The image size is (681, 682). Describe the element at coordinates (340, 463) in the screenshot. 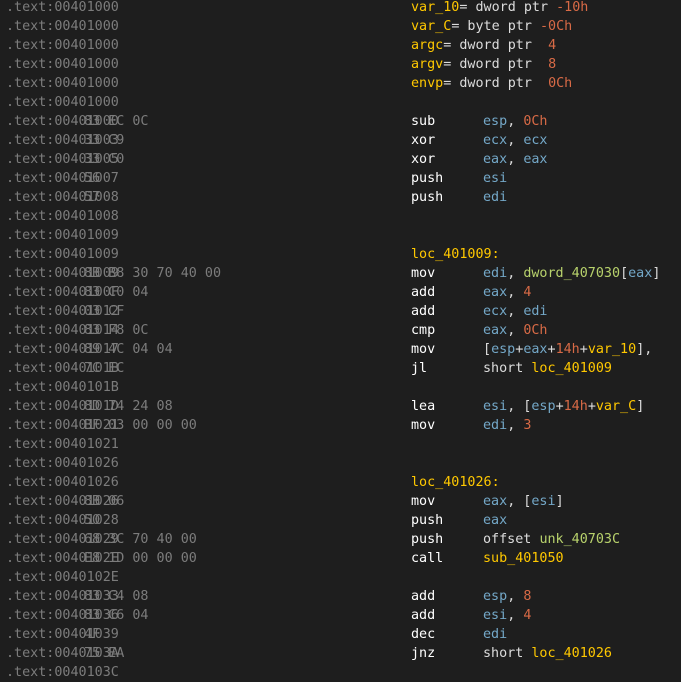

I see `listing-line: .text:00401026` at that location.